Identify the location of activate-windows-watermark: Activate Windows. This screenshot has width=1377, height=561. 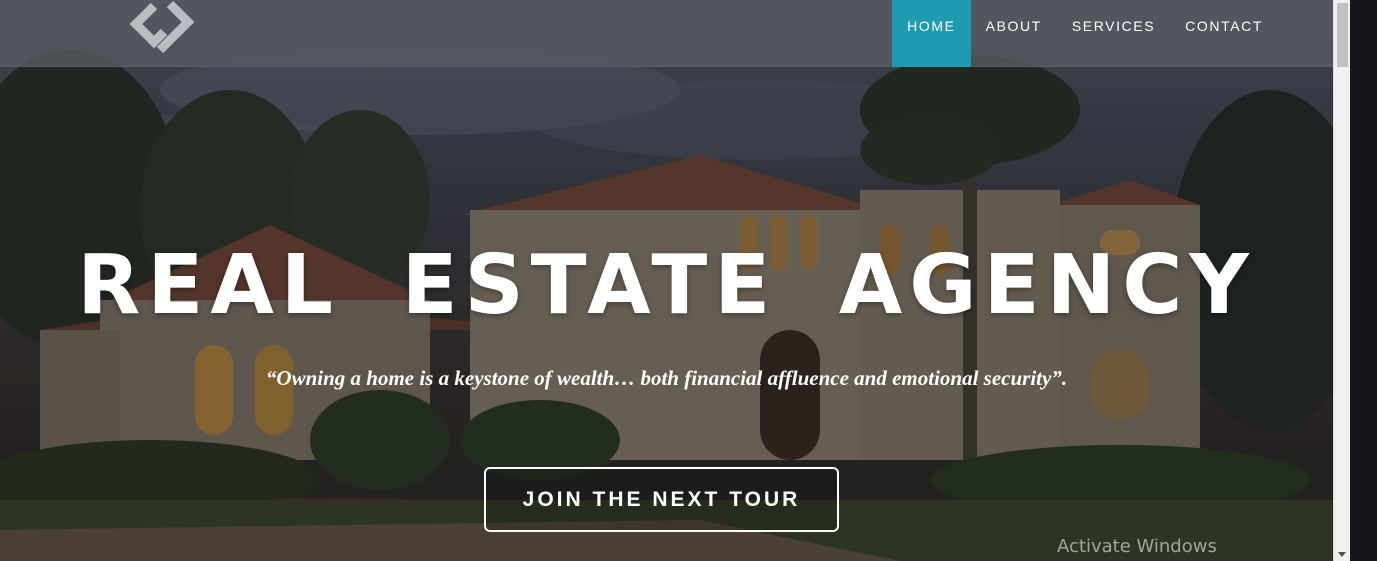
(1137, 546).